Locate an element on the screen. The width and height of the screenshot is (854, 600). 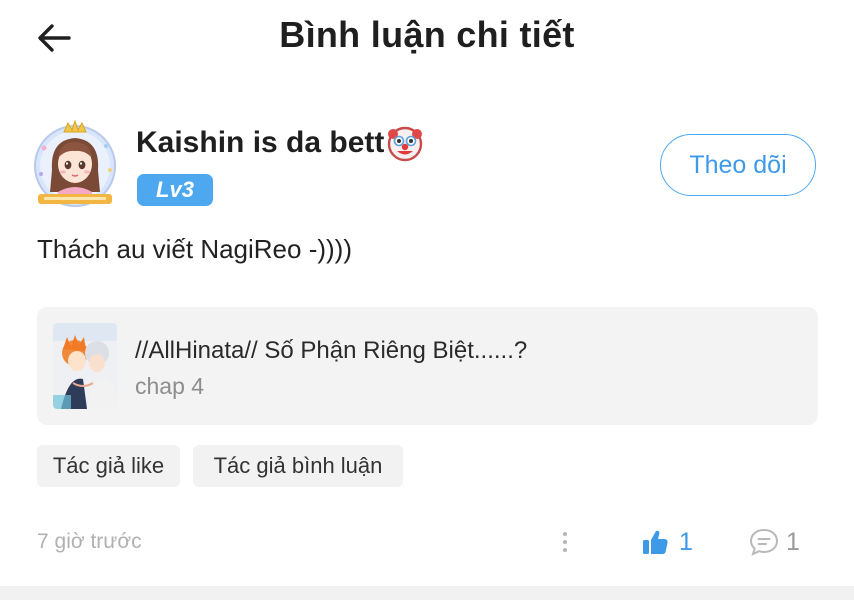
author-name-row: Kaishin is da bett is located at coordinates (280, 143).